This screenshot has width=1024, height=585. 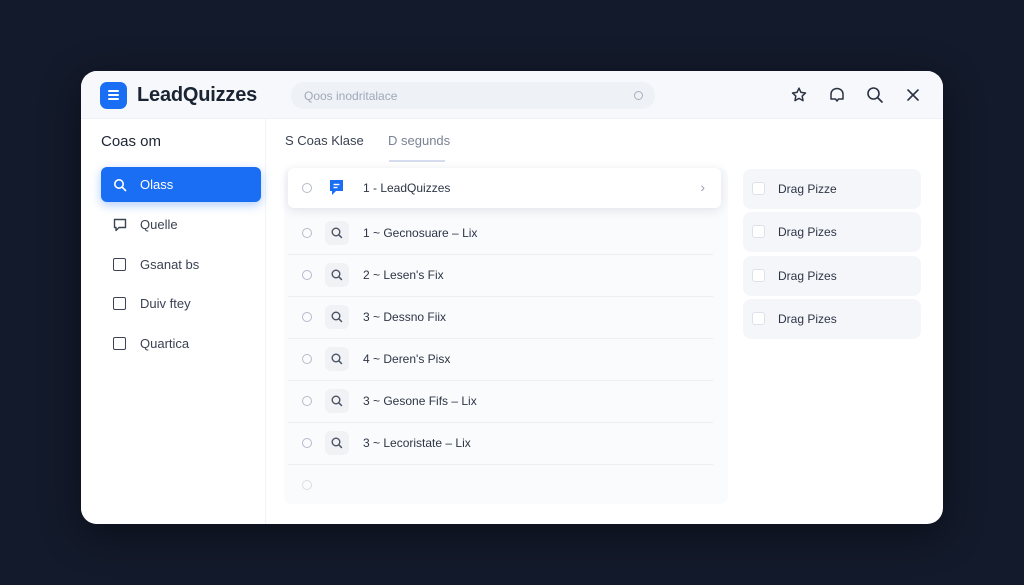 I want to click on list-item-label: 2 ~ Lesen's Fix, so click(x=403, y=275).